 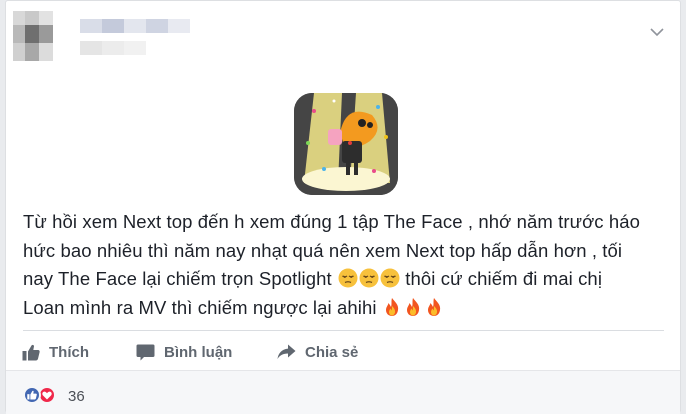 I want to click on speech-bubble-icon, so click(x=145, y=352).